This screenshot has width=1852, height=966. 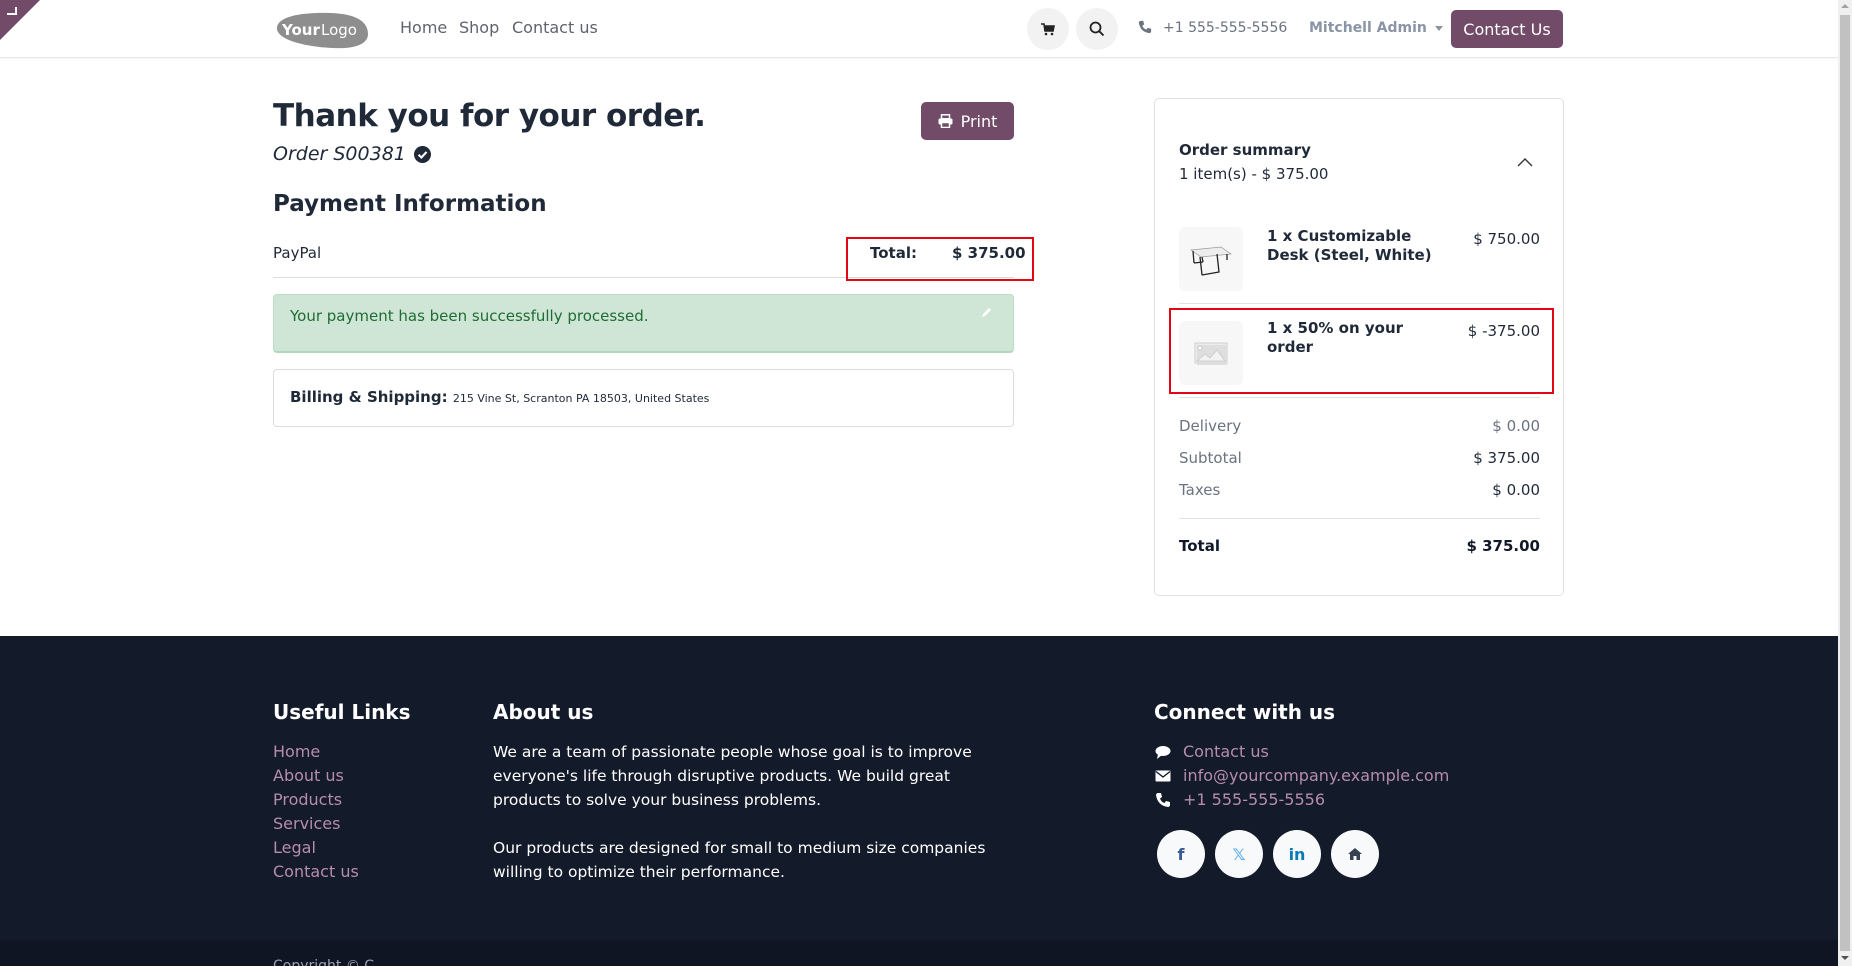 I want to click on page-title: Thank you for your order., so click(x=489, y=116).